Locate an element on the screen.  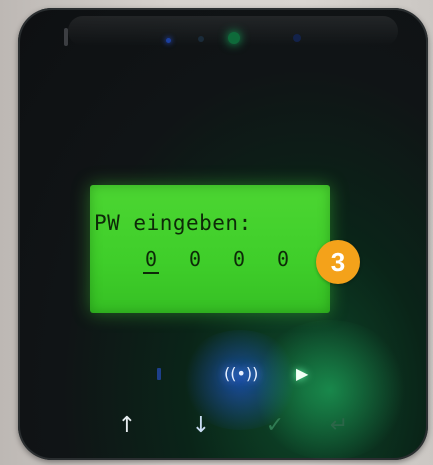
wireless-icon: ((•)) is located at coordinates (241, 373).